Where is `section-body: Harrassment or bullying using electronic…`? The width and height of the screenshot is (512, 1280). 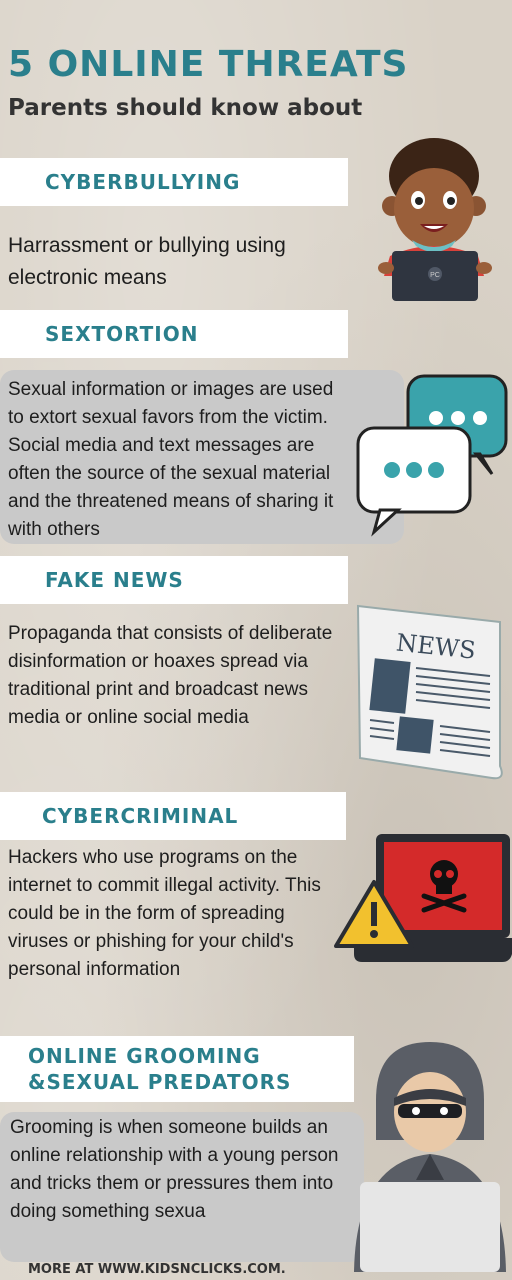
section-body: Harrassment or bullying using electronic… is located at coordinates (147, 261).